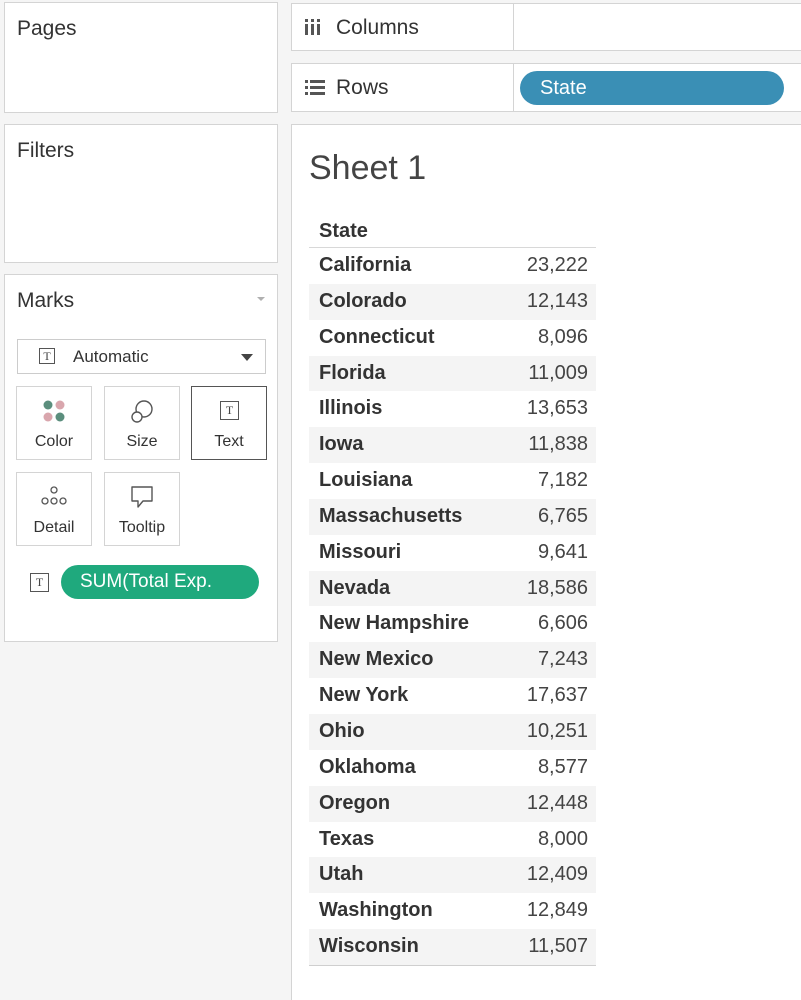  I want to click on rows-shelf: Rows State, so click(546, 87).